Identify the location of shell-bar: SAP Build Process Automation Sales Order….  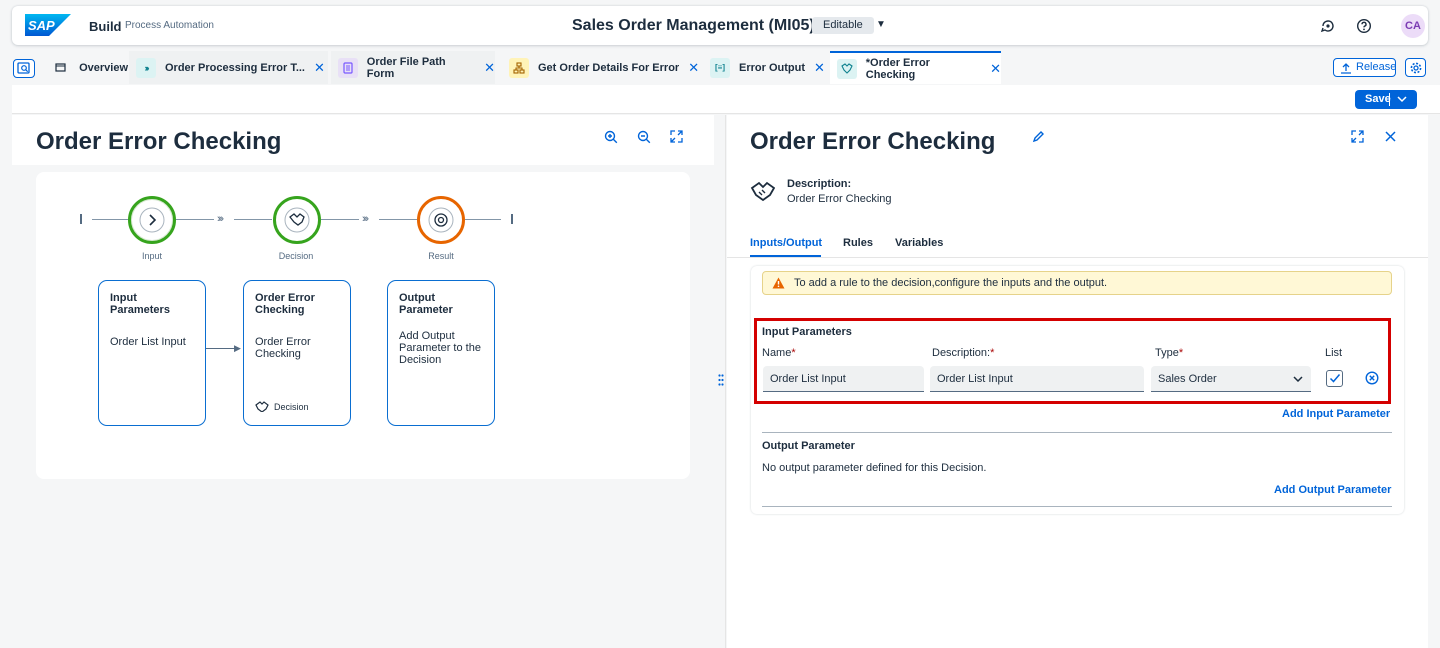
(720, 25).